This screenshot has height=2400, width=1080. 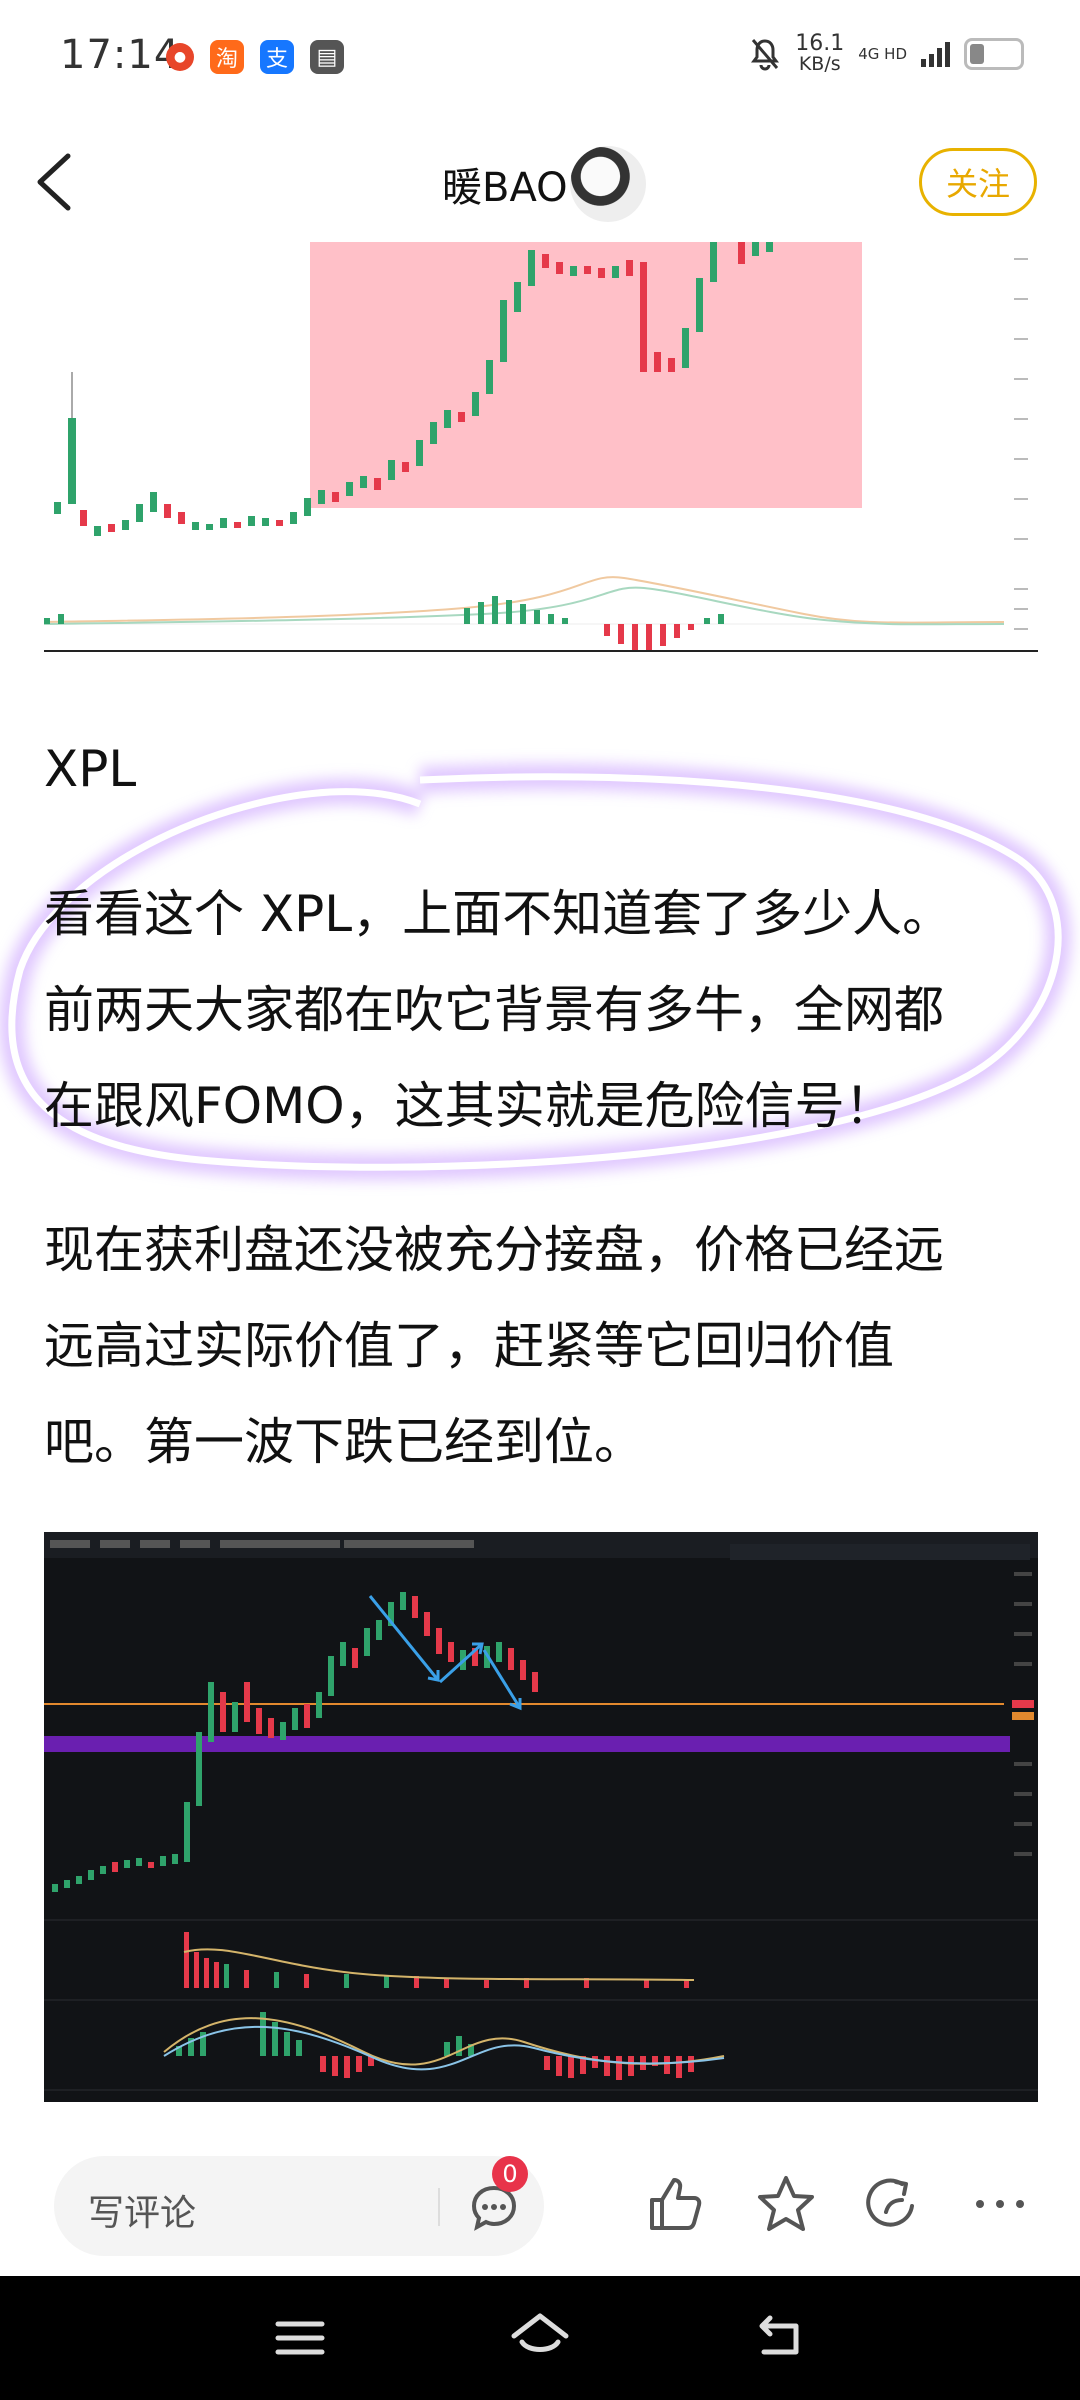 I want to click on paragraph-line: 现在获利盘还没被充分接盘，价格已经远, so click(x=494, y=1250).